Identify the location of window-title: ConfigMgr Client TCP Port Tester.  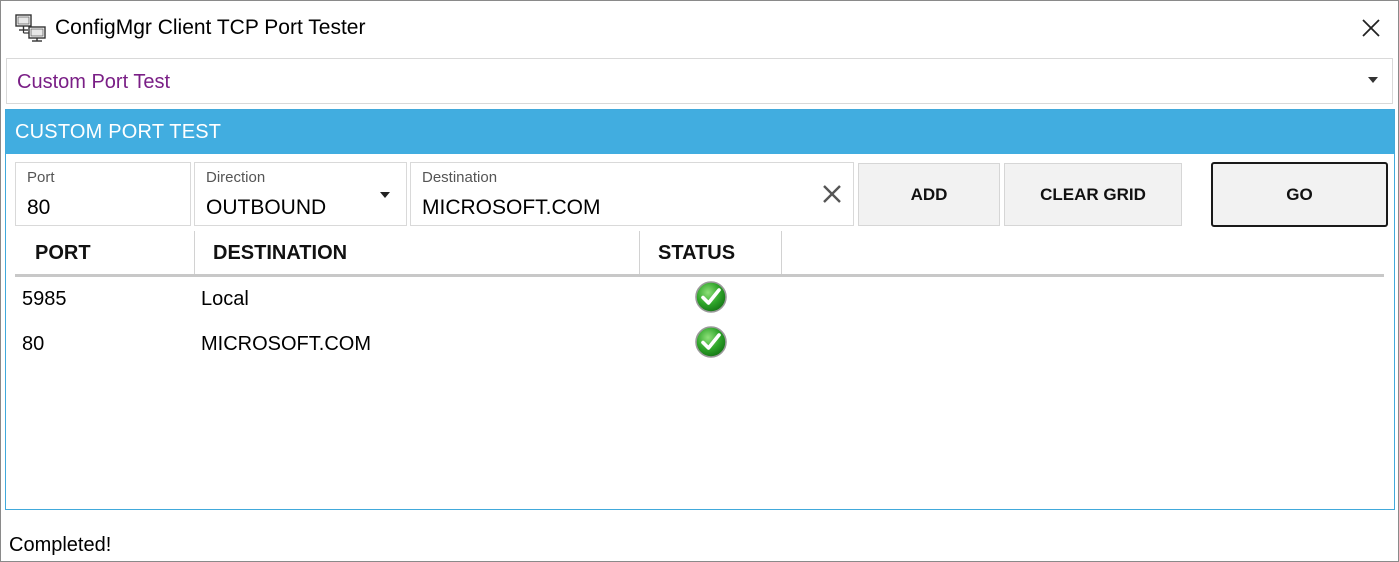
(210, 27).